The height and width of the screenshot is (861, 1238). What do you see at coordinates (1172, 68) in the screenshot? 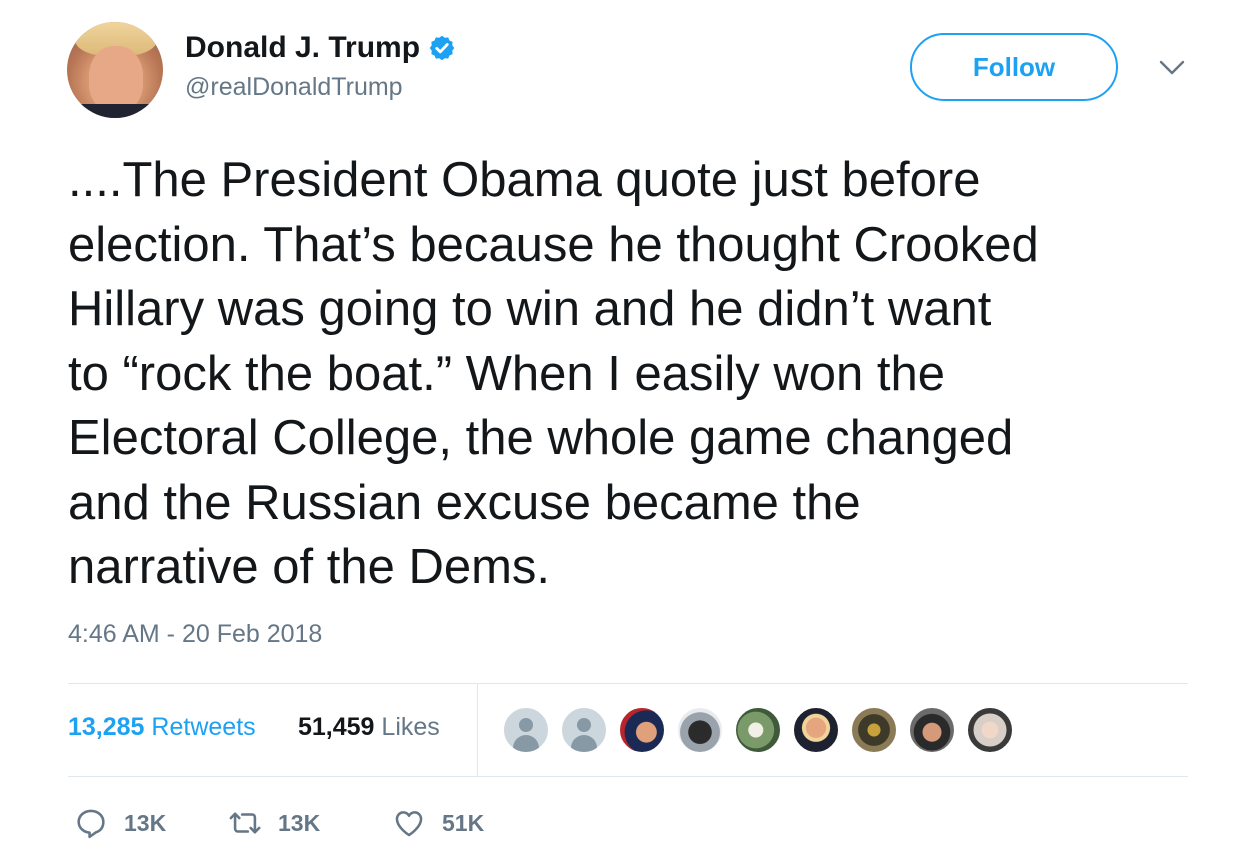
I see `chevron-down-icon` at bounding box center [1172, 68].